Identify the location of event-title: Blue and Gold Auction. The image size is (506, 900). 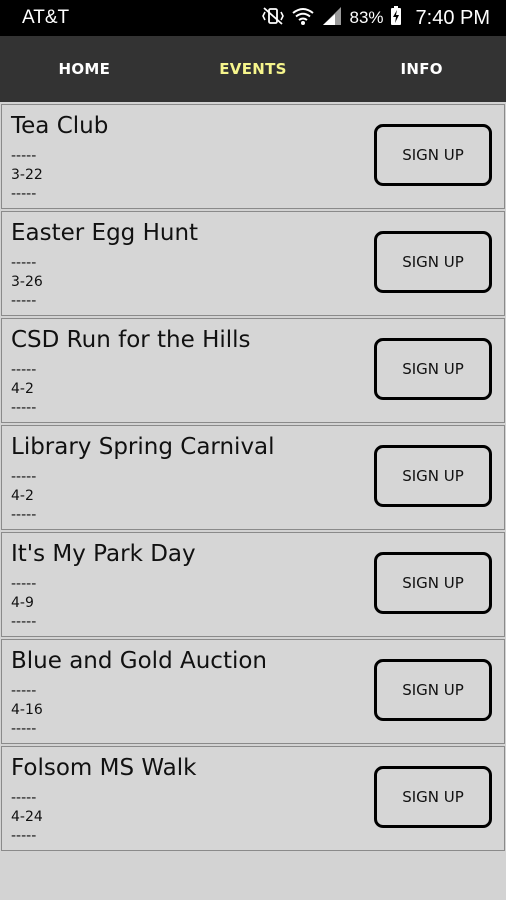
(139, 661).